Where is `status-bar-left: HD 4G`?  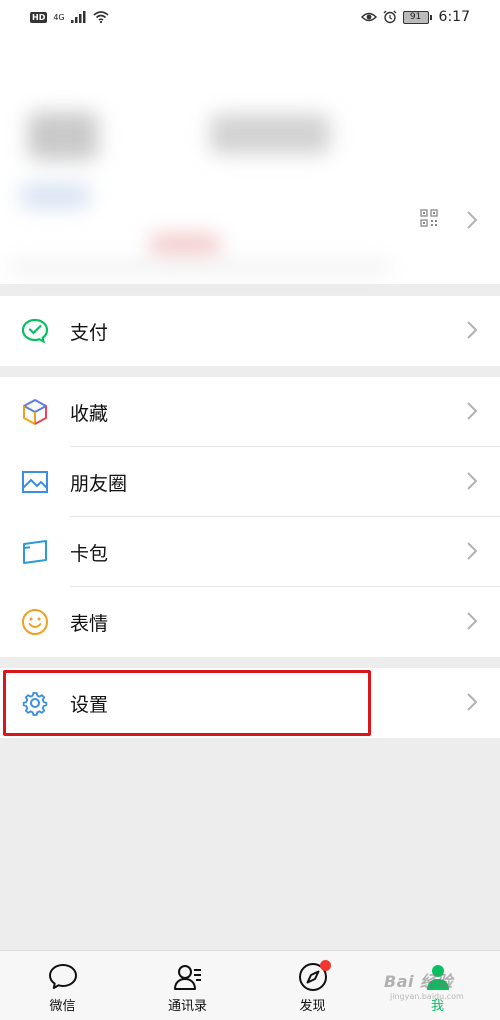
status-bar-left: HD 4G is located at coordinates (69, 17).